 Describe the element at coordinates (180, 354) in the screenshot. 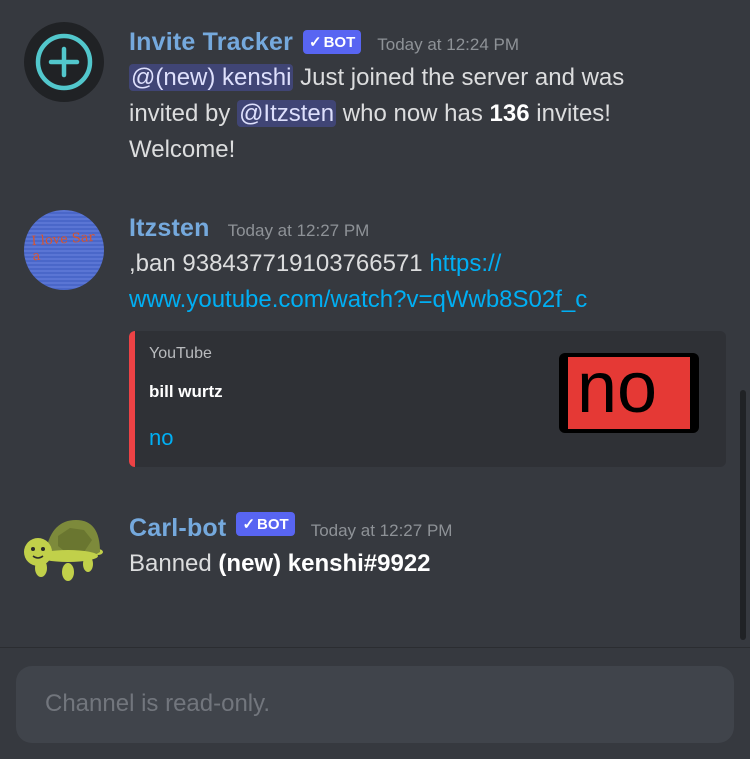

I see `embed-provider: YouTube` at that location.